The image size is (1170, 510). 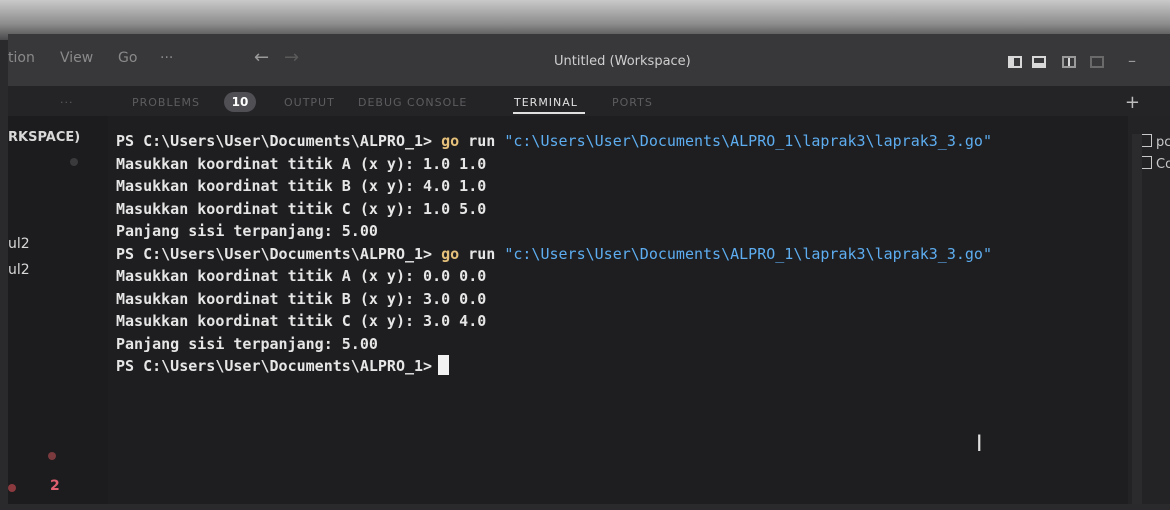 What do you see at coordinates (309, 102) in the screenshot?
I see `tab-output: OUTPUT` at bounding box center [309, 102].